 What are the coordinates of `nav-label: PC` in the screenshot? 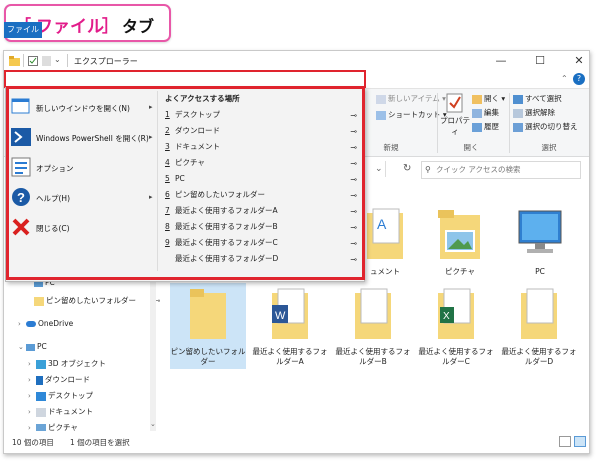 It's located at (42, 346).